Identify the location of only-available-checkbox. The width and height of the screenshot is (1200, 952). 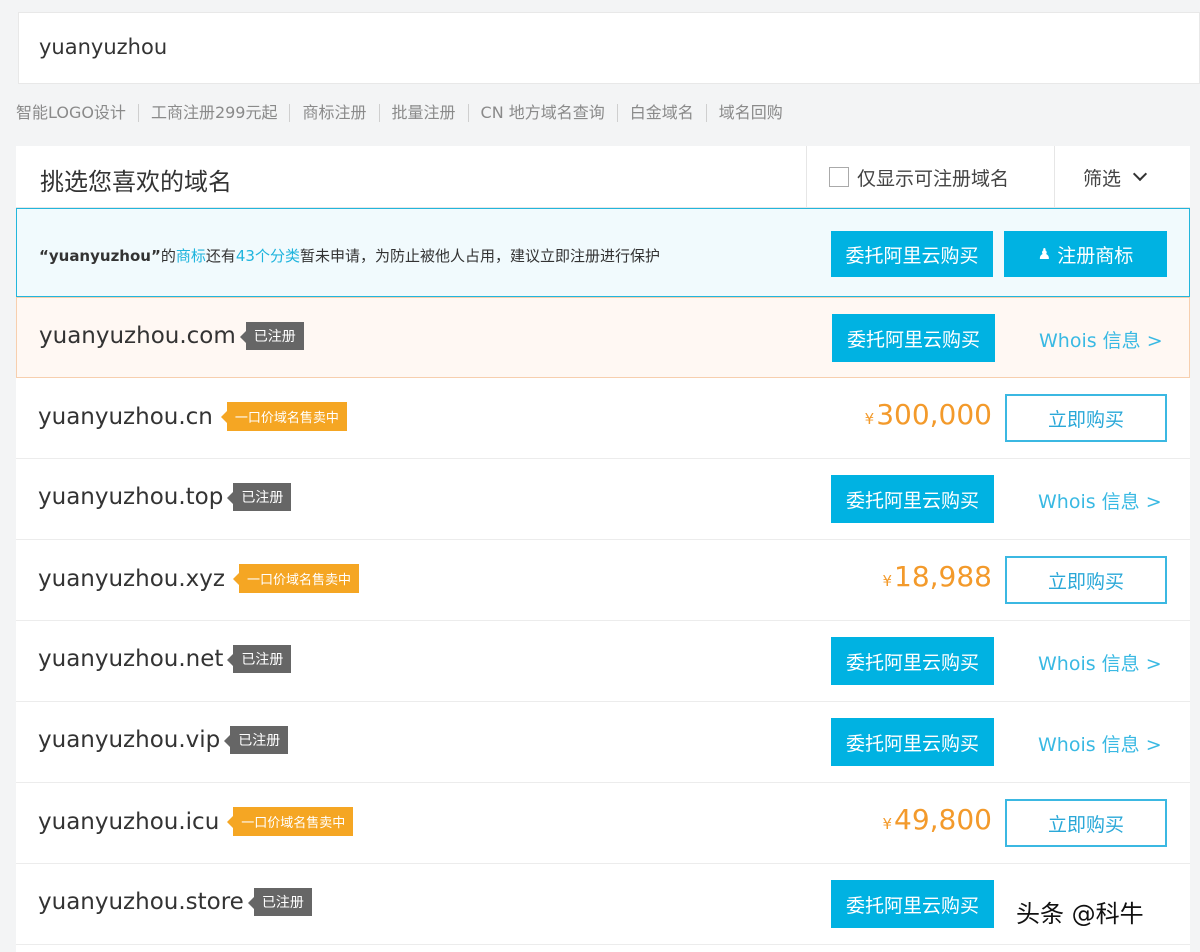
(839, 177).